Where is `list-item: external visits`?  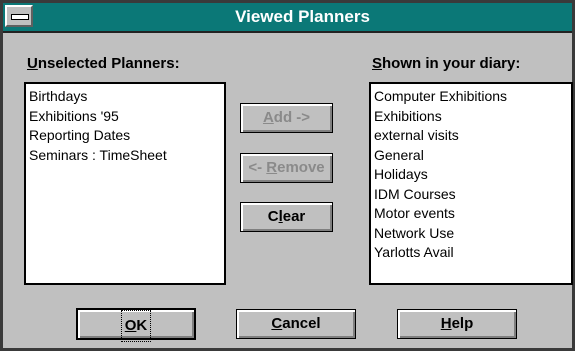
list-item: external visits is located at coordinates (472, 136).